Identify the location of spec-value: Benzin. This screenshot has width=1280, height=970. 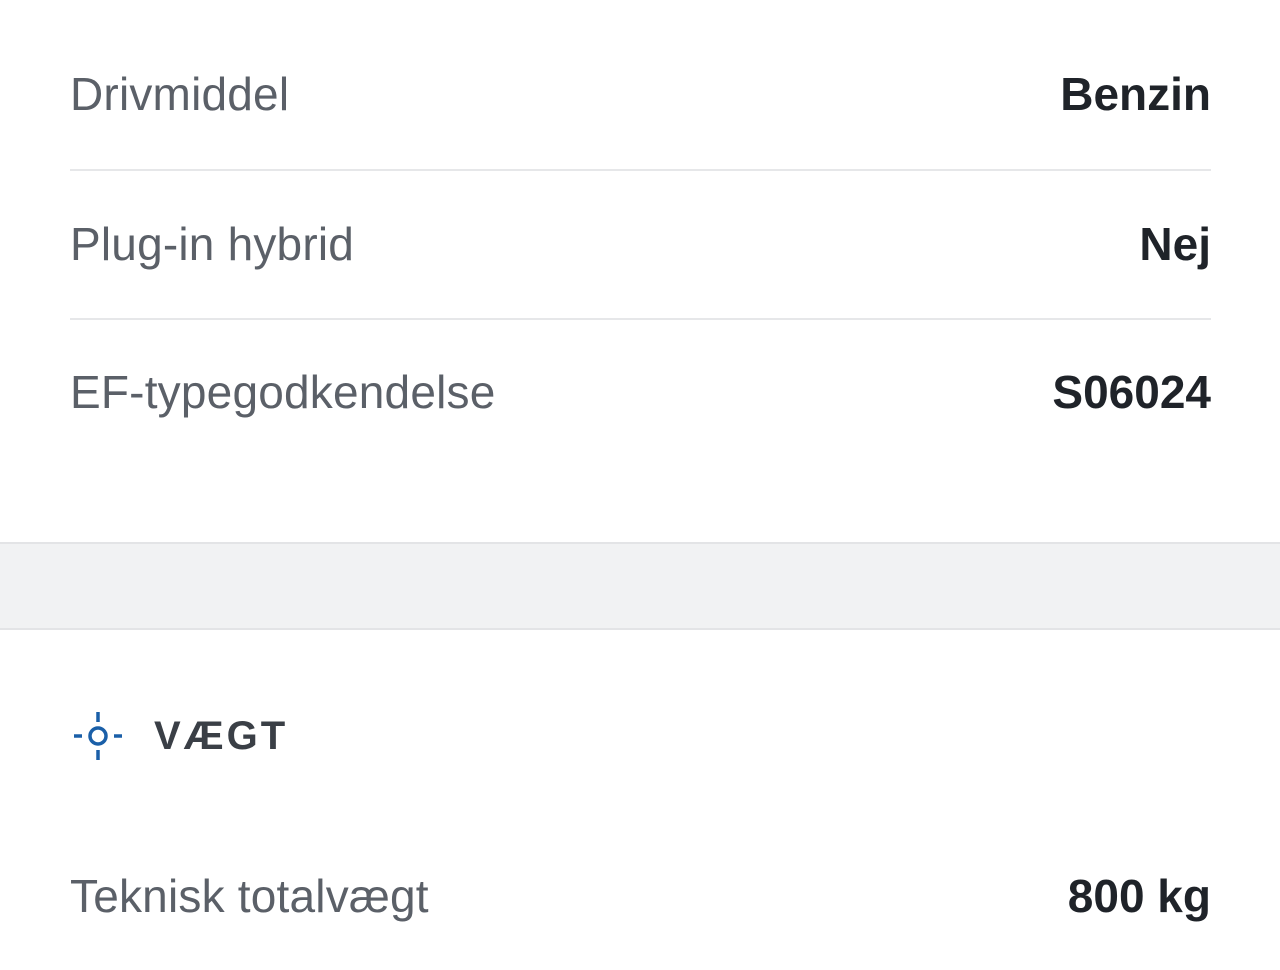
(1135, 94).